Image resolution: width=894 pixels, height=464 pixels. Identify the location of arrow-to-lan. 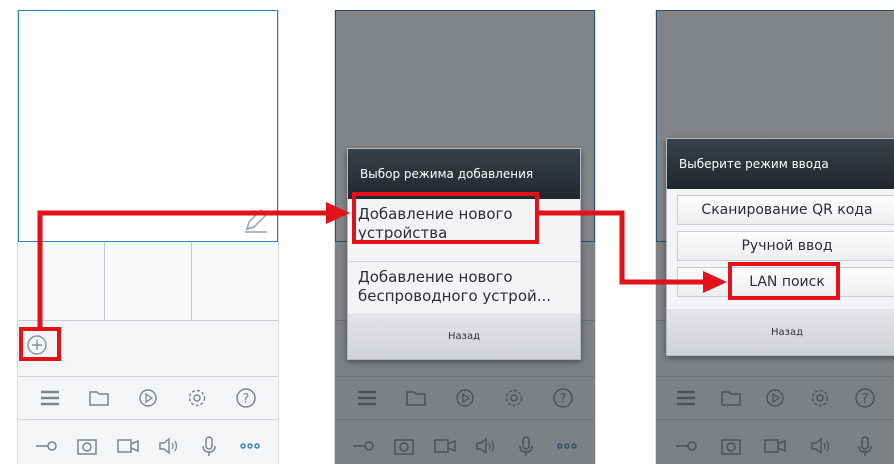
(622, 247).